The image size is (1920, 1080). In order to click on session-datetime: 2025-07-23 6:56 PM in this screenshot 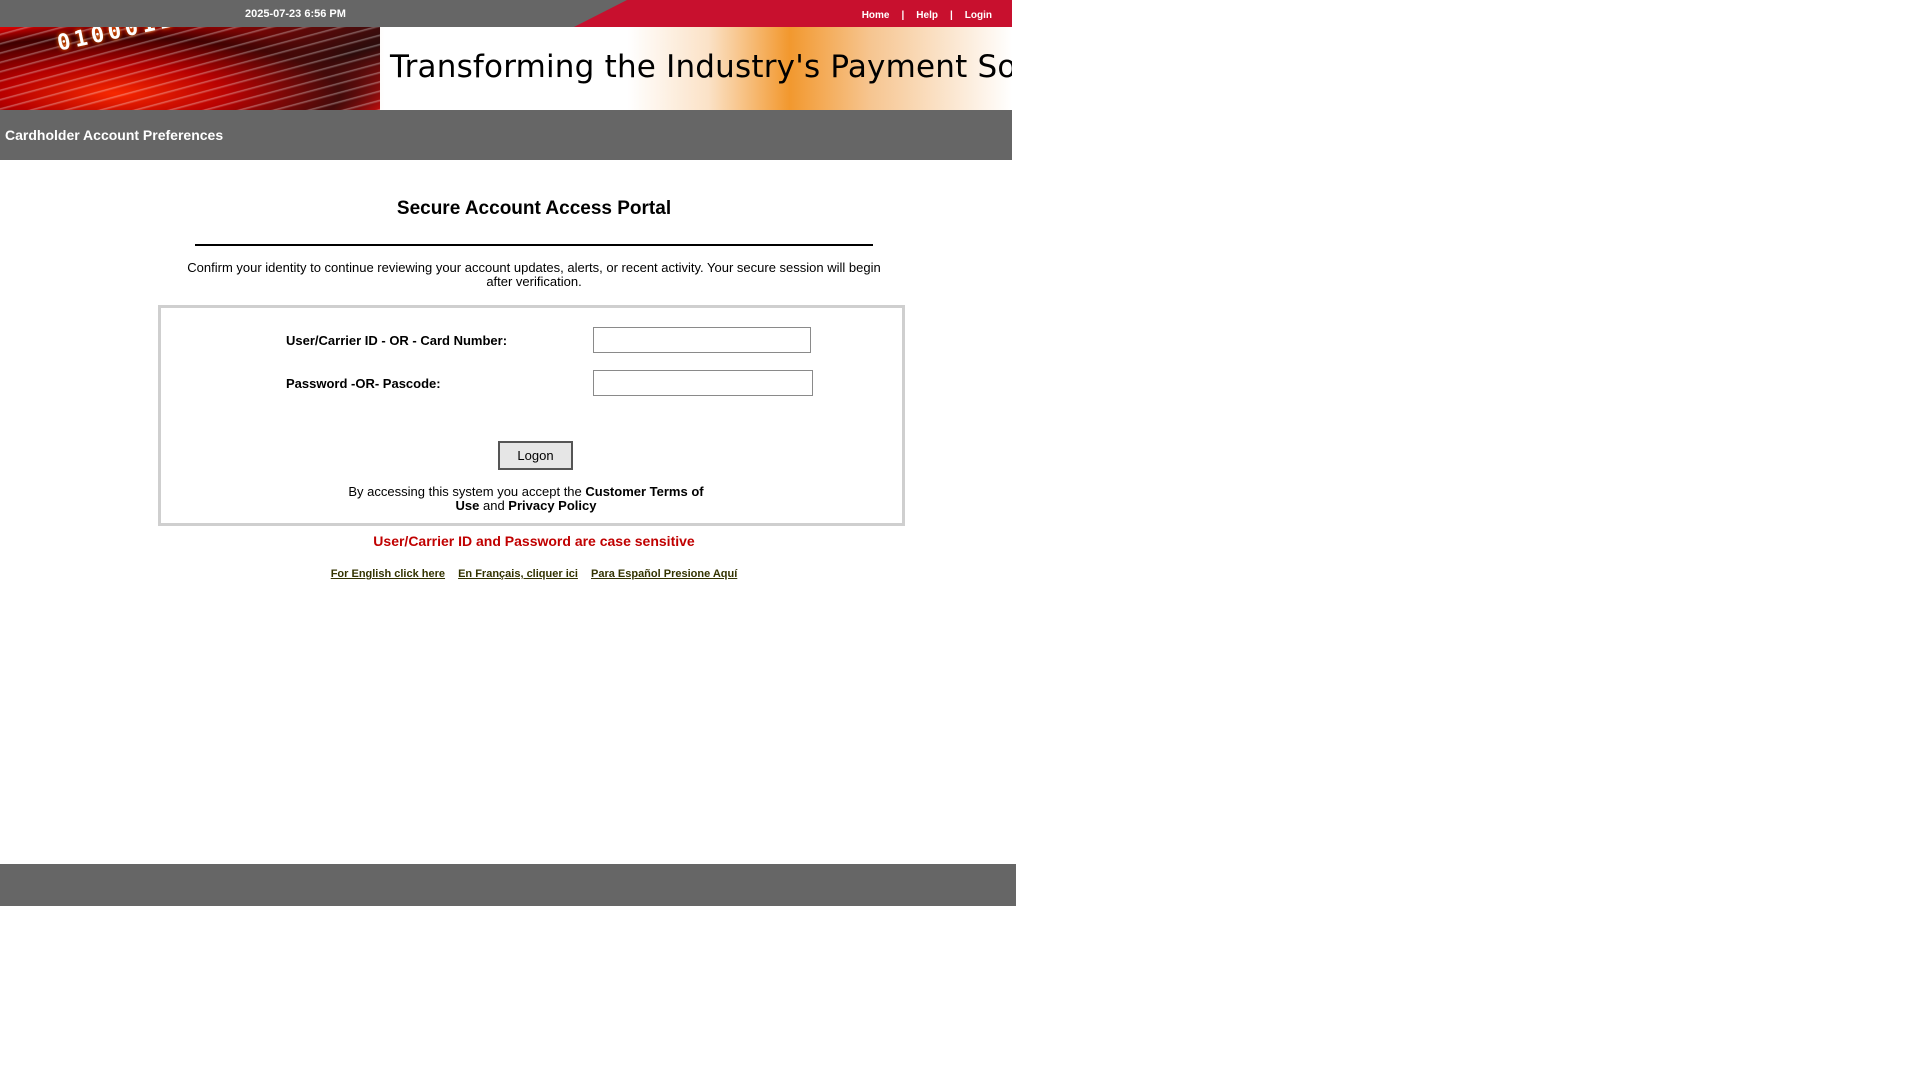, I will do `click(295, 14)`.